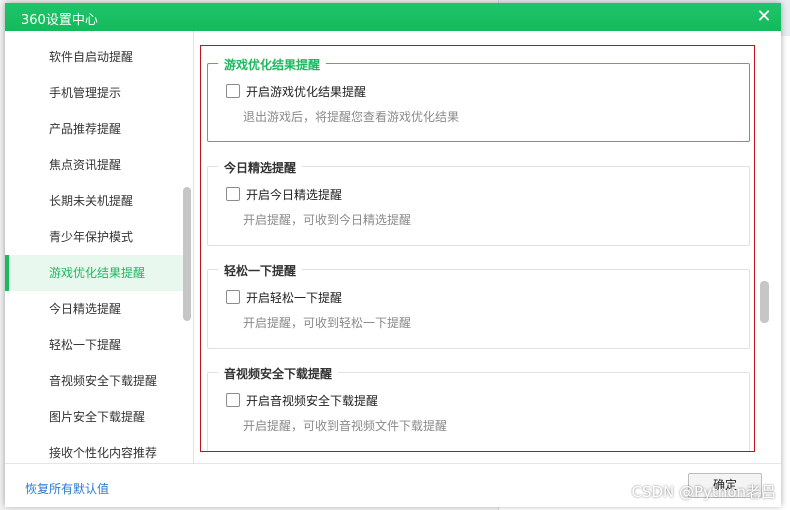  Describe the element at coordinates (764, 302) in the screenshot. I see `content-scrollbar-thumb` at that location.